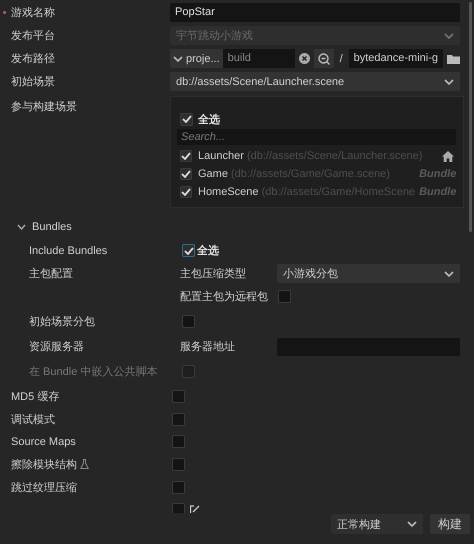 The image size is (474, 544). I want to click on build-mode-dropdown: 正常构建, so click(377, 524).